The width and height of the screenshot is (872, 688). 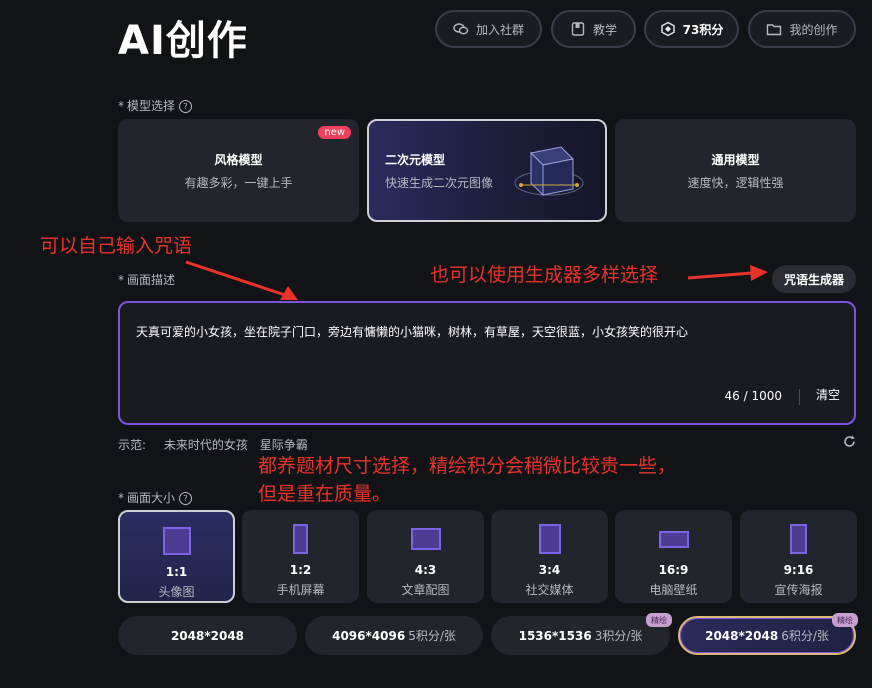 I want to click on resolution-cost: 3积分/张, so click(x=618, y=636).